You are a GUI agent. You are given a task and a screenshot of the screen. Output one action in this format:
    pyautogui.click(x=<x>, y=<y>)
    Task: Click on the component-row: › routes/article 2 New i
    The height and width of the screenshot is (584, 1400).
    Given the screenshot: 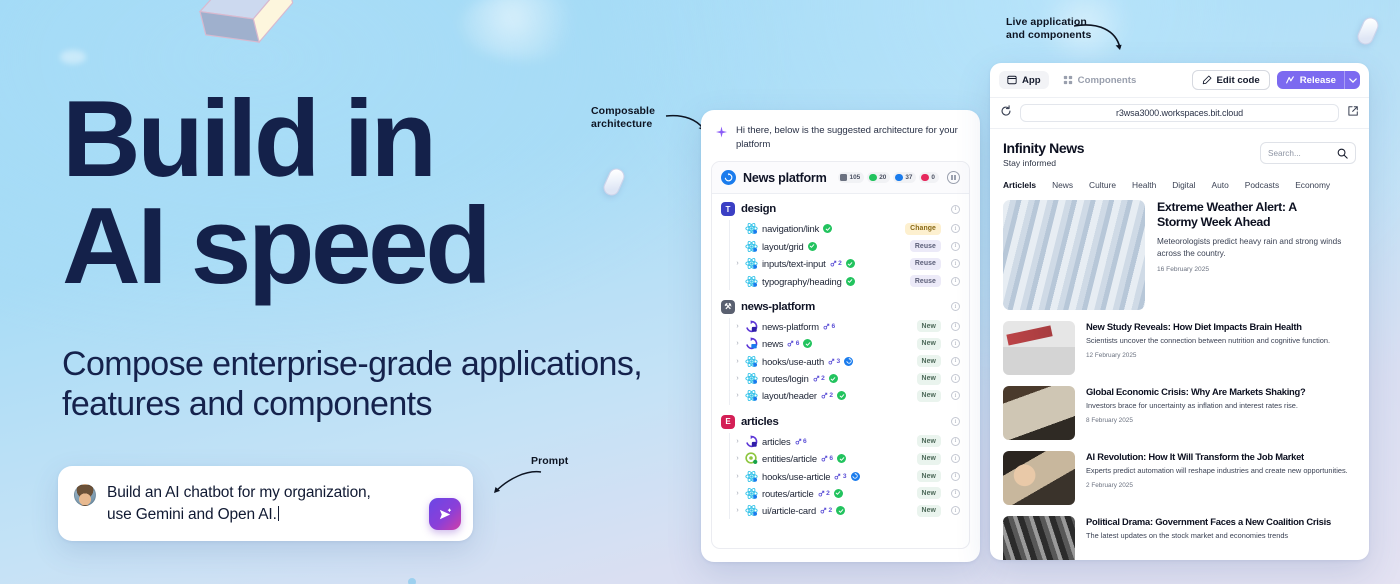 What is the action you would take?
    pyautogui.click(x=849, y=493)
    